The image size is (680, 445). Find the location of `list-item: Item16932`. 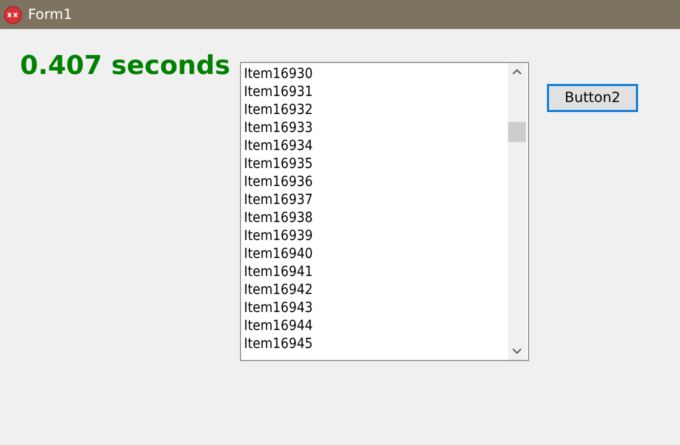

list-item: Item16932 is located at coordinates (376, 110).